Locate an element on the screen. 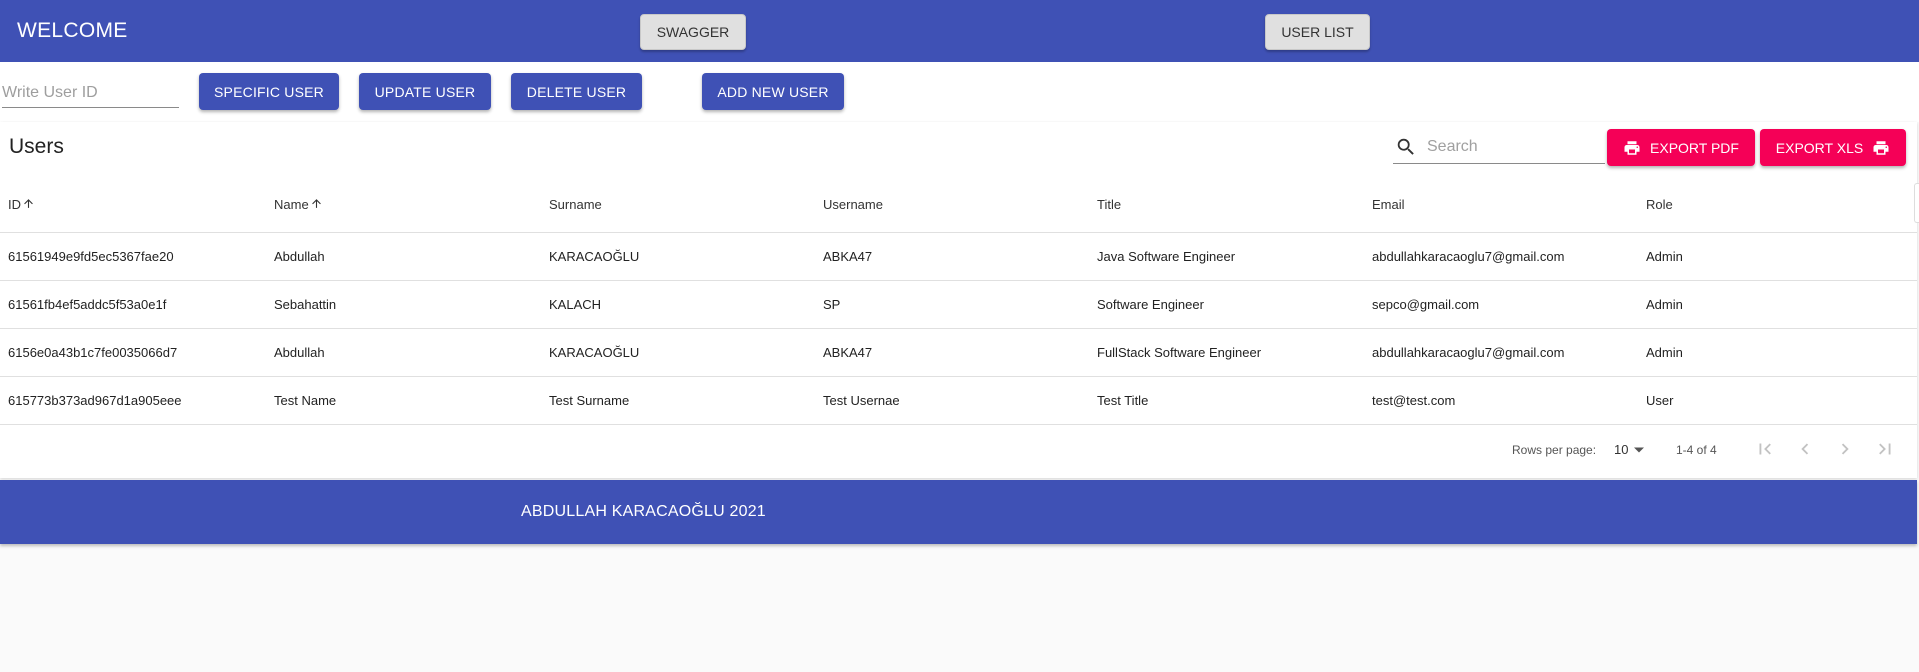 Image resolution: width=1919 pixels, height=672 pixels. table-title: Users is located at coordinates (36, 146).